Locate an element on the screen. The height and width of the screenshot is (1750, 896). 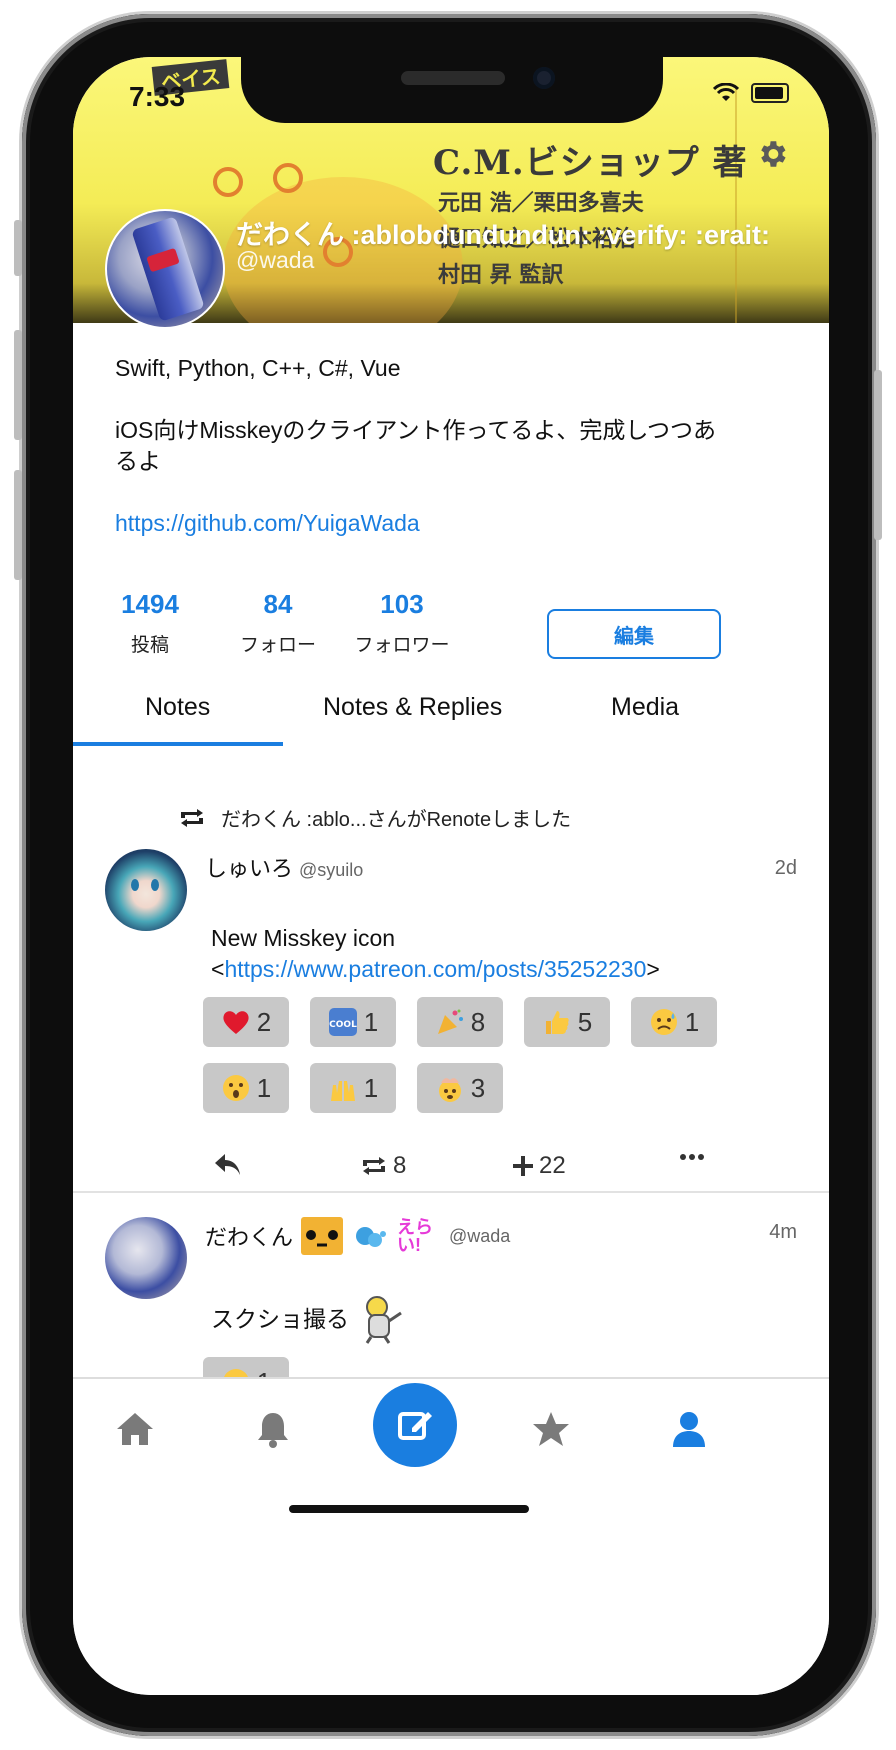
profile-tabs: Notes Notes & Replies Media is located at coordinates (451, 713).